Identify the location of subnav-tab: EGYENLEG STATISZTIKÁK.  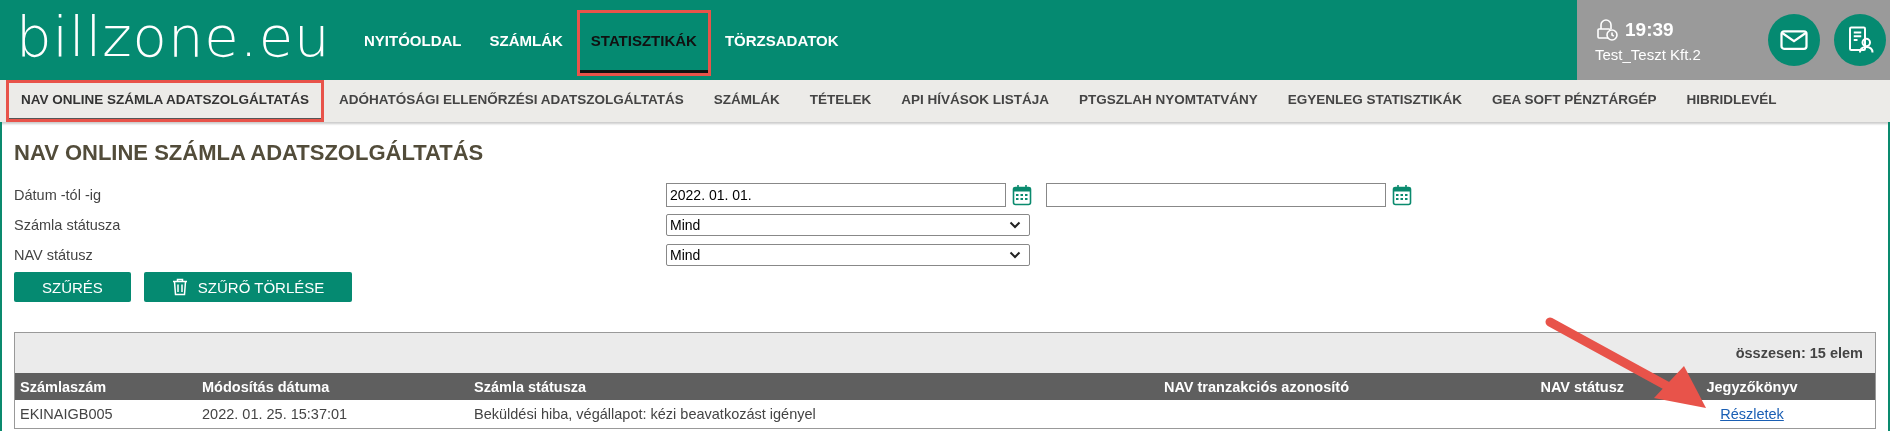
(1375, 101).